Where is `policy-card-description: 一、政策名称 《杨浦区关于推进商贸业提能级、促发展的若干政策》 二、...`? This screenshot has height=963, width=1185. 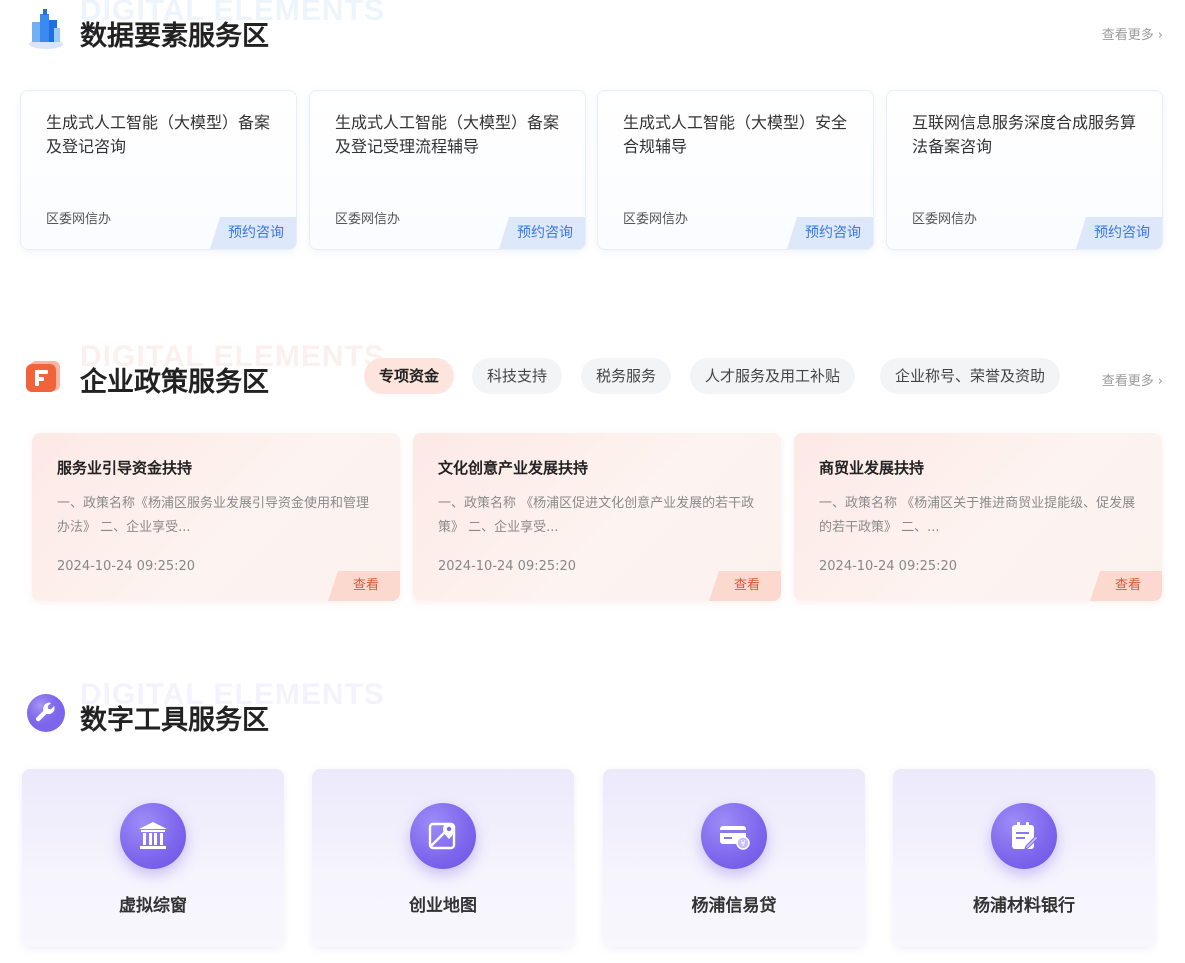
policy-card-description: 一、政策名称 《杨浦区关于推进商贸业提能级、促发展的若干政策》 二、... is located at coordinates (977, 515).